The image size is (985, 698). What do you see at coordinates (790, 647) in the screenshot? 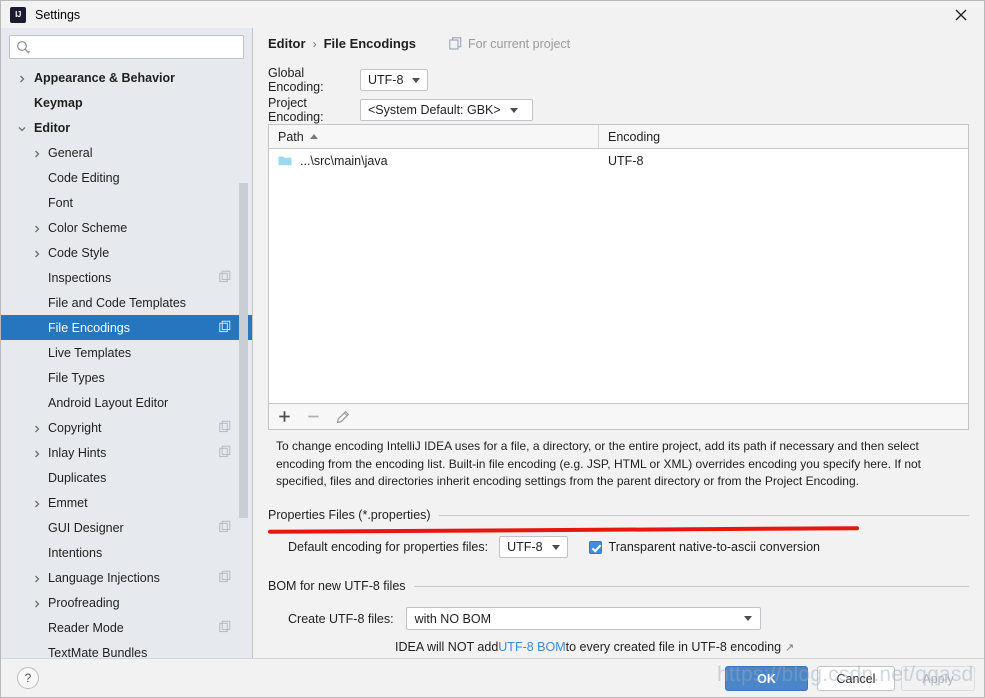
I see `external-link-icon: ↗` at bounding box center [790, 647].